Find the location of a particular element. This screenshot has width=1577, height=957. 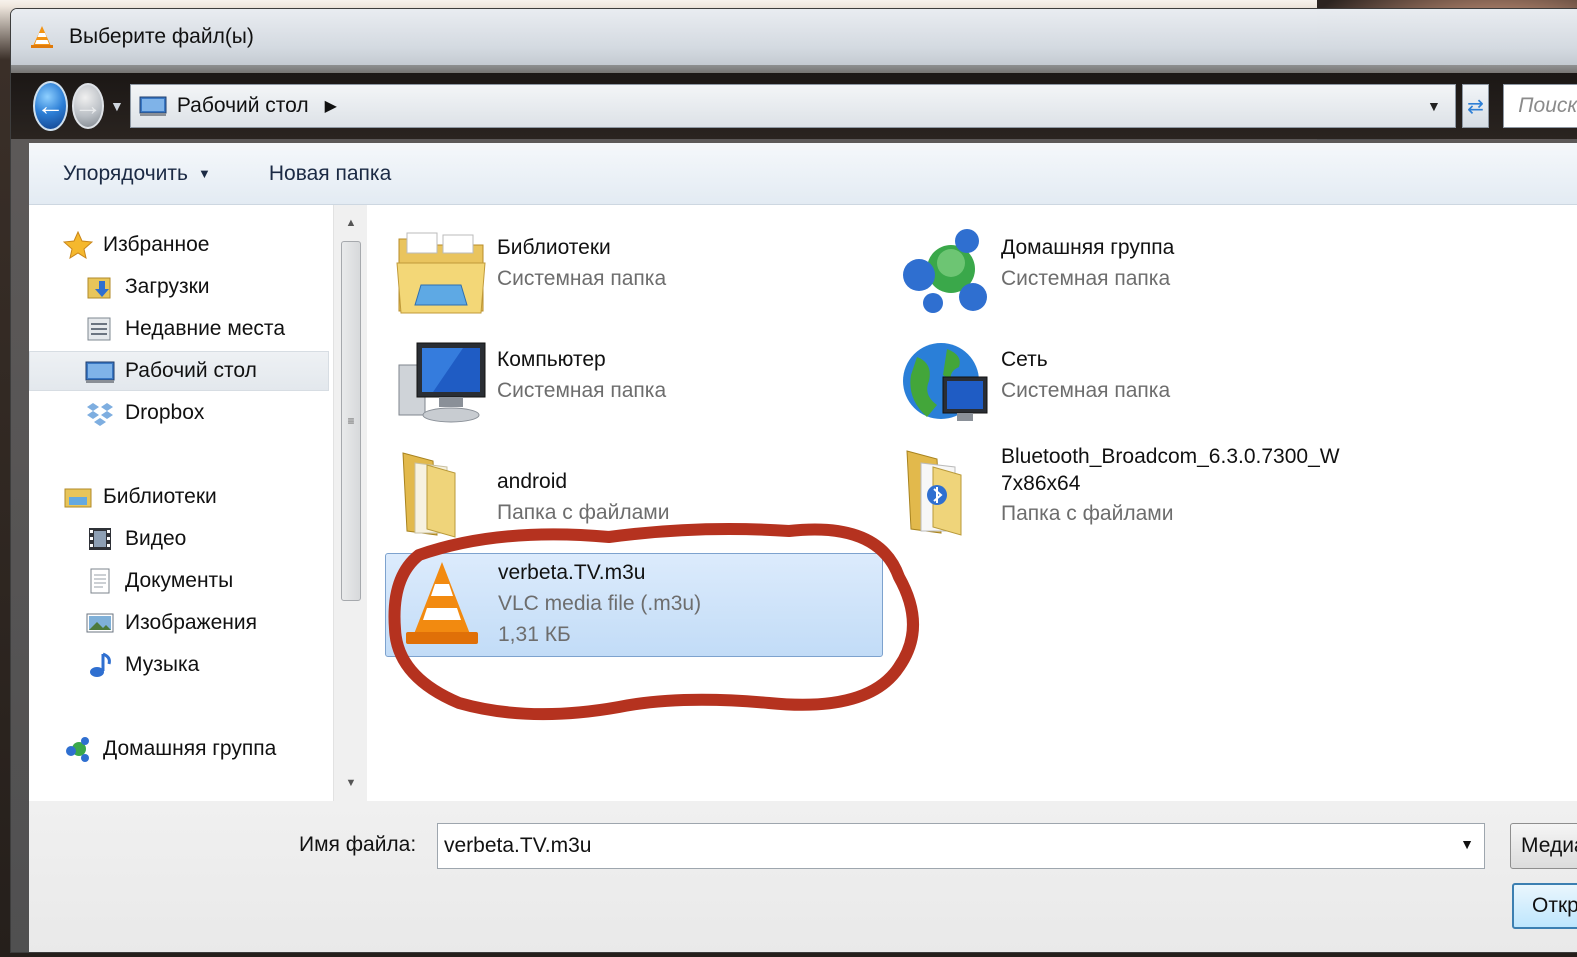

new-folder-label: Новая папка is located at coordinates (330, 173).